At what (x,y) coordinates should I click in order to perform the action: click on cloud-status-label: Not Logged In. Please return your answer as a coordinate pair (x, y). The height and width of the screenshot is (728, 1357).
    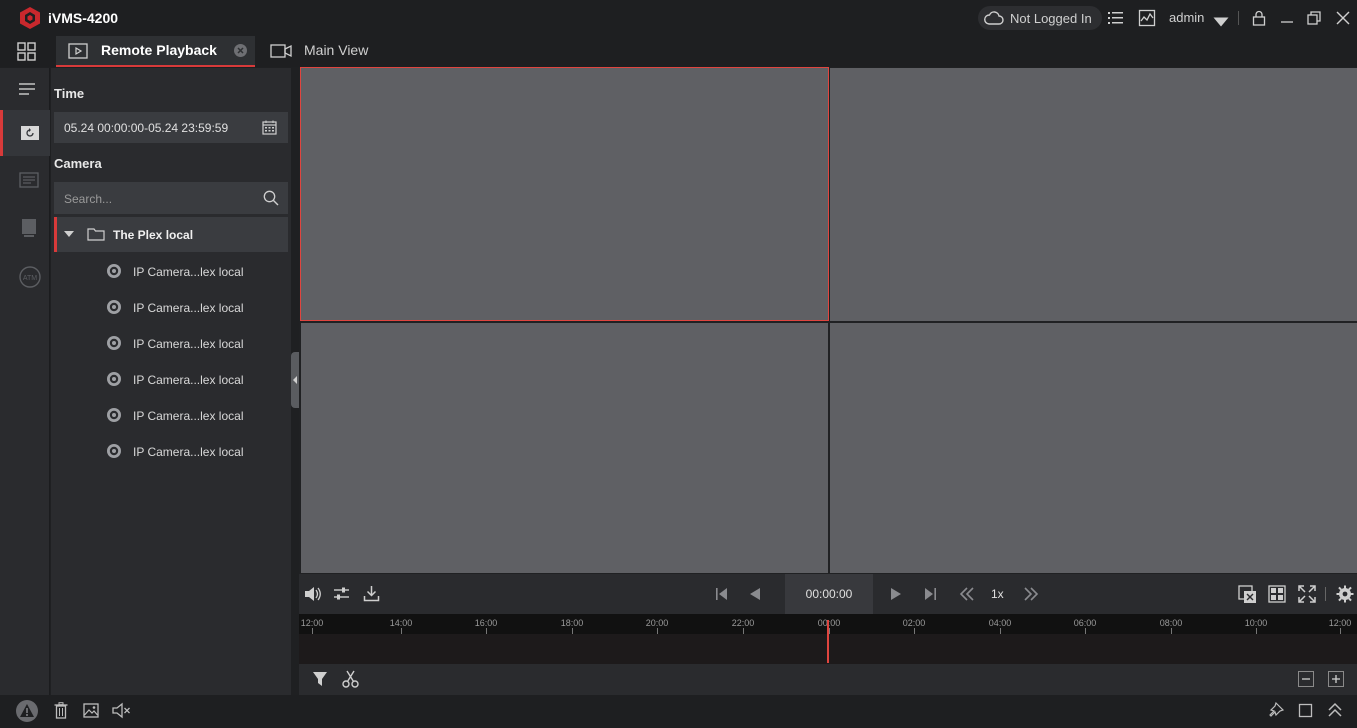
    Looking at the image, I should click on (1051, 18).